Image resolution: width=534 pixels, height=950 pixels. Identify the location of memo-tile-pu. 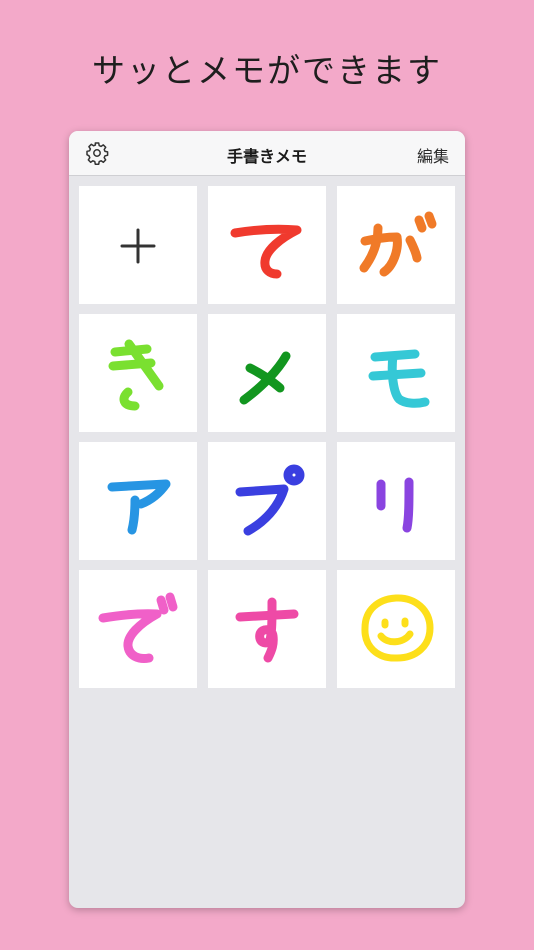
(267, 501).